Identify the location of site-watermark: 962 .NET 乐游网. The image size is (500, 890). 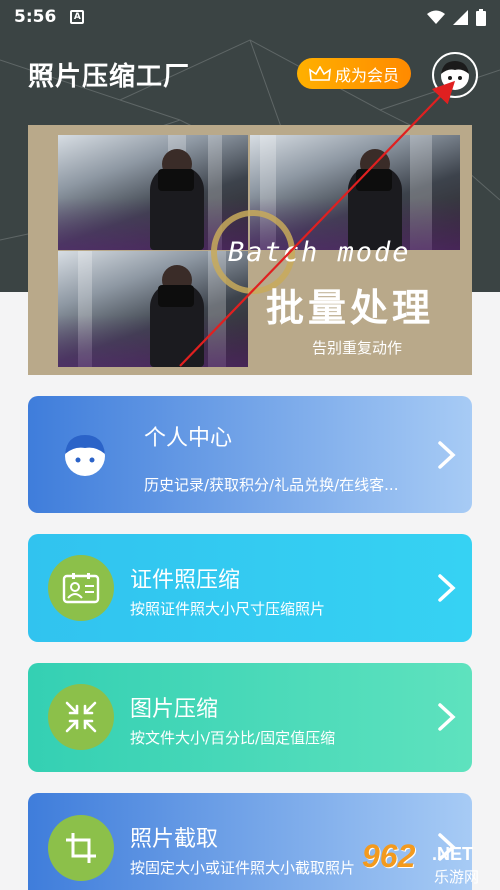
(429, 863).